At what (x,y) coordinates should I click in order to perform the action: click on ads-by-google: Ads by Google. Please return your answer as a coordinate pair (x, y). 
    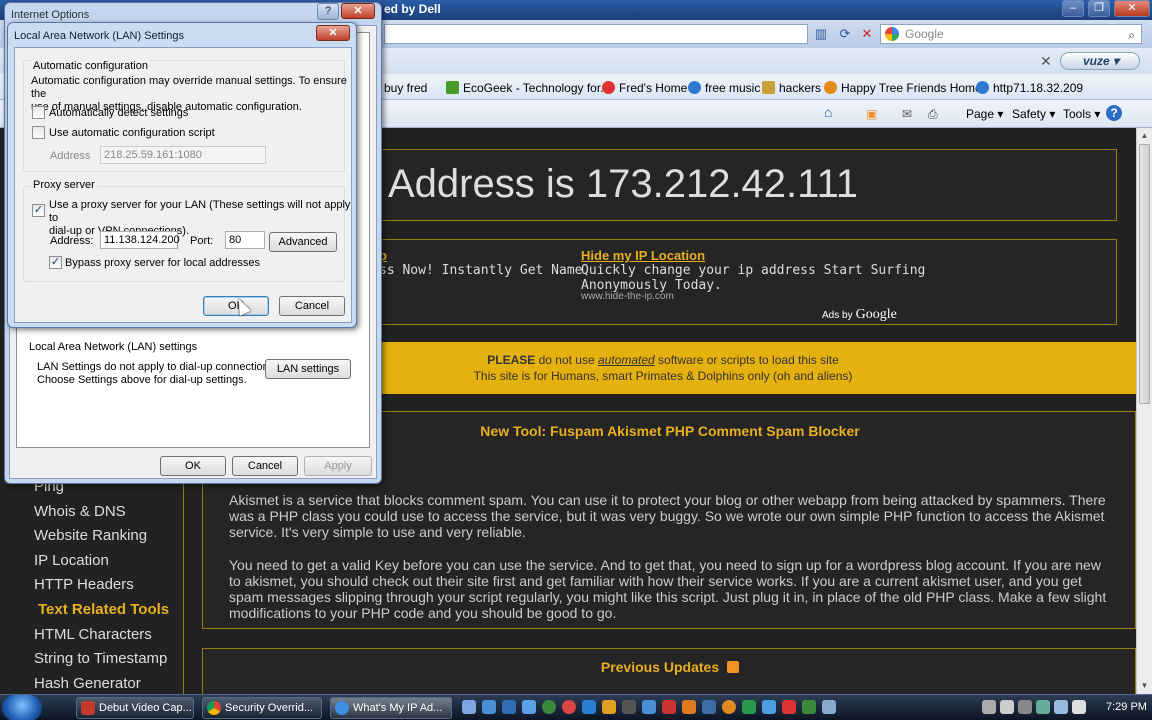
    Looking at the image, I should click on (859, 315).